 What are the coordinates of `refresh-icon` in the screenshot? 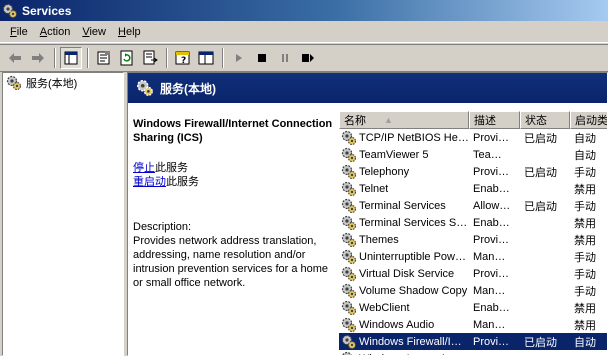 It's located at (126, 58).